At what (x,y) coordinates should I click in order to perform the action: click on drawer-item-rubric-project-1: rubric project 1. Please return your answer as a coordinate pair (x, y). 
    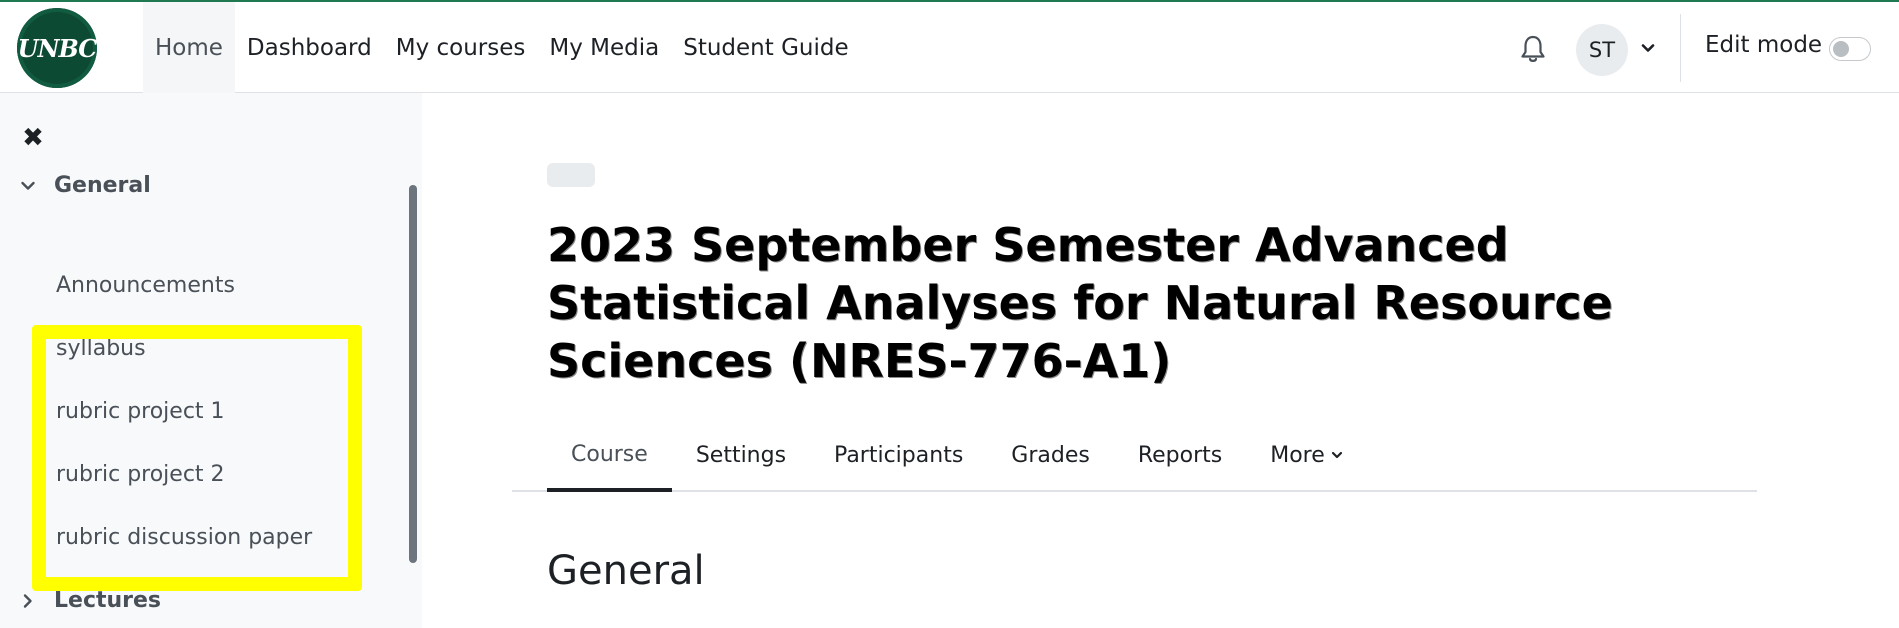
    Looking at the image, I should click on (140, 411).